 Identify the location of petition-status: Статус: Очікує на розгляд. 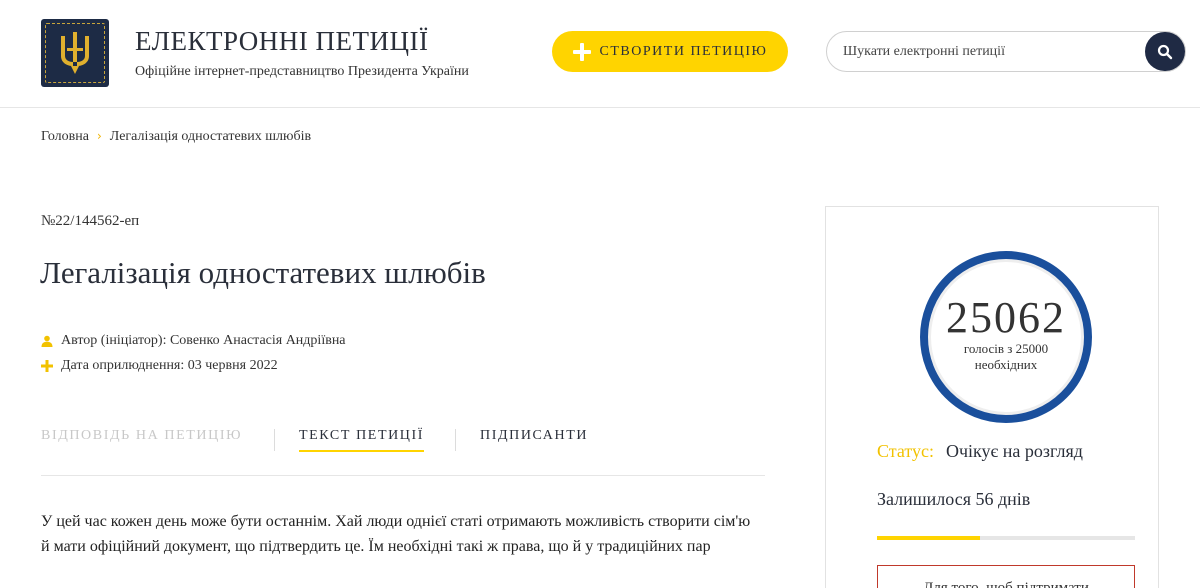
(980, 451).